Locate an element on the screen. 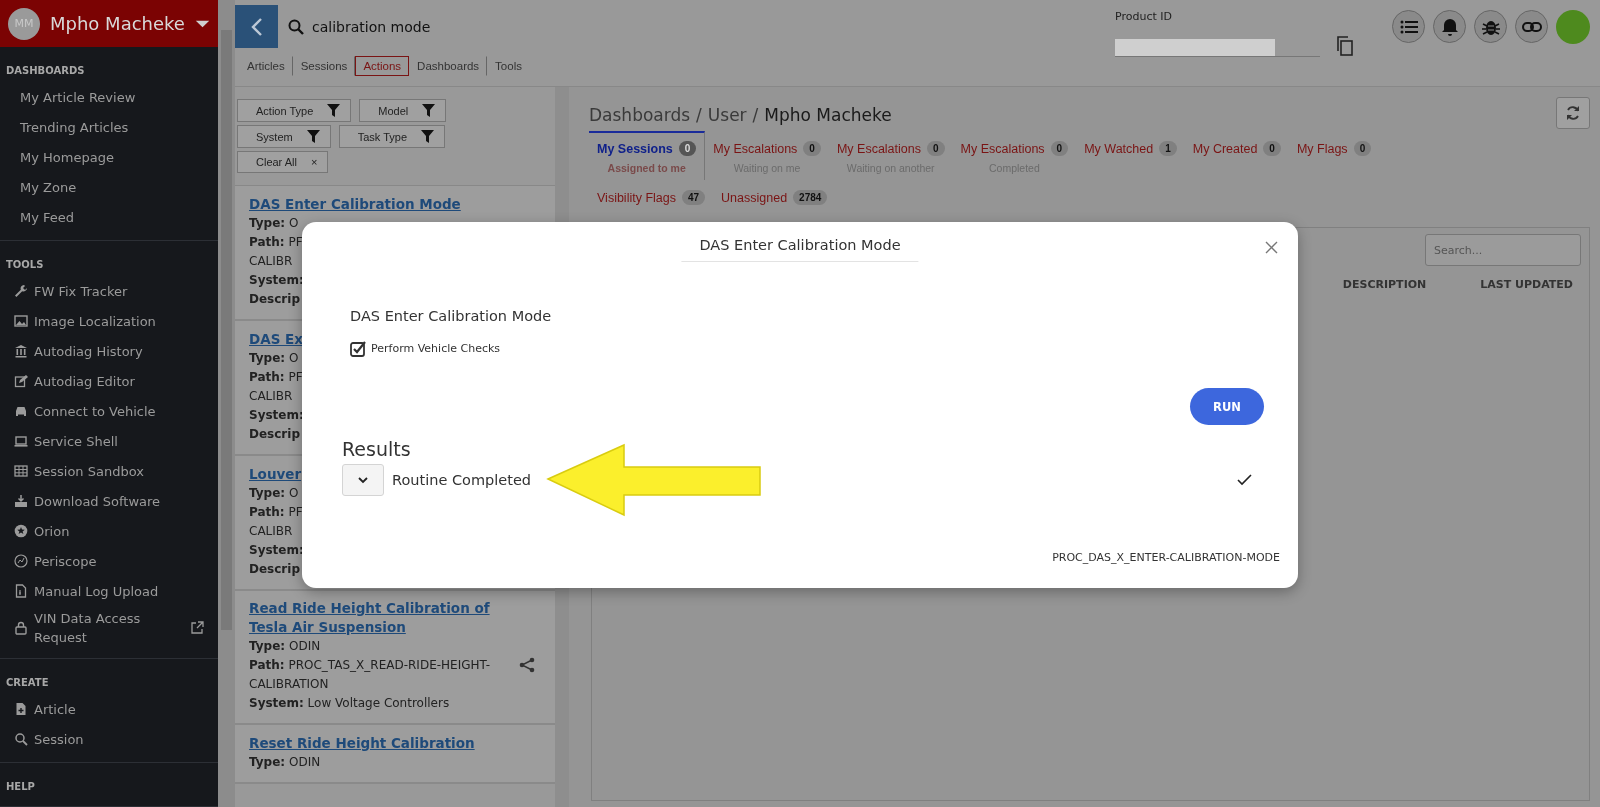 This screenshot has height=807, width=1600. sidebar-item: Connect to Vehicle is located at coordinates (109, 411).